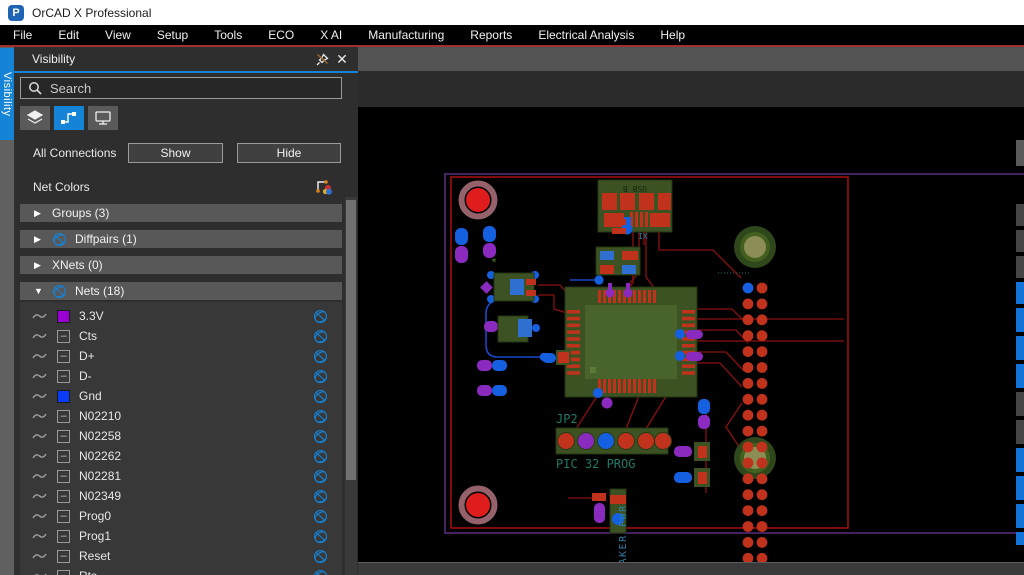 This screenshot has width=1024, height=575. What do you see at coordinates (181, 496) in the screenshot?
I see `net-row-n02349: – N02349` at bounding box center [181, 496].